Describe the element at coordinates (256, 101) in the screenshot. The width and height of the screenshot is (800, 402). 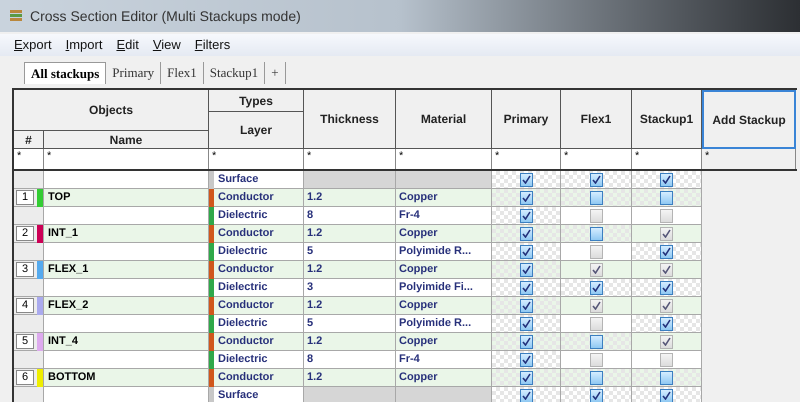
I see `column-header: Types` at that location.